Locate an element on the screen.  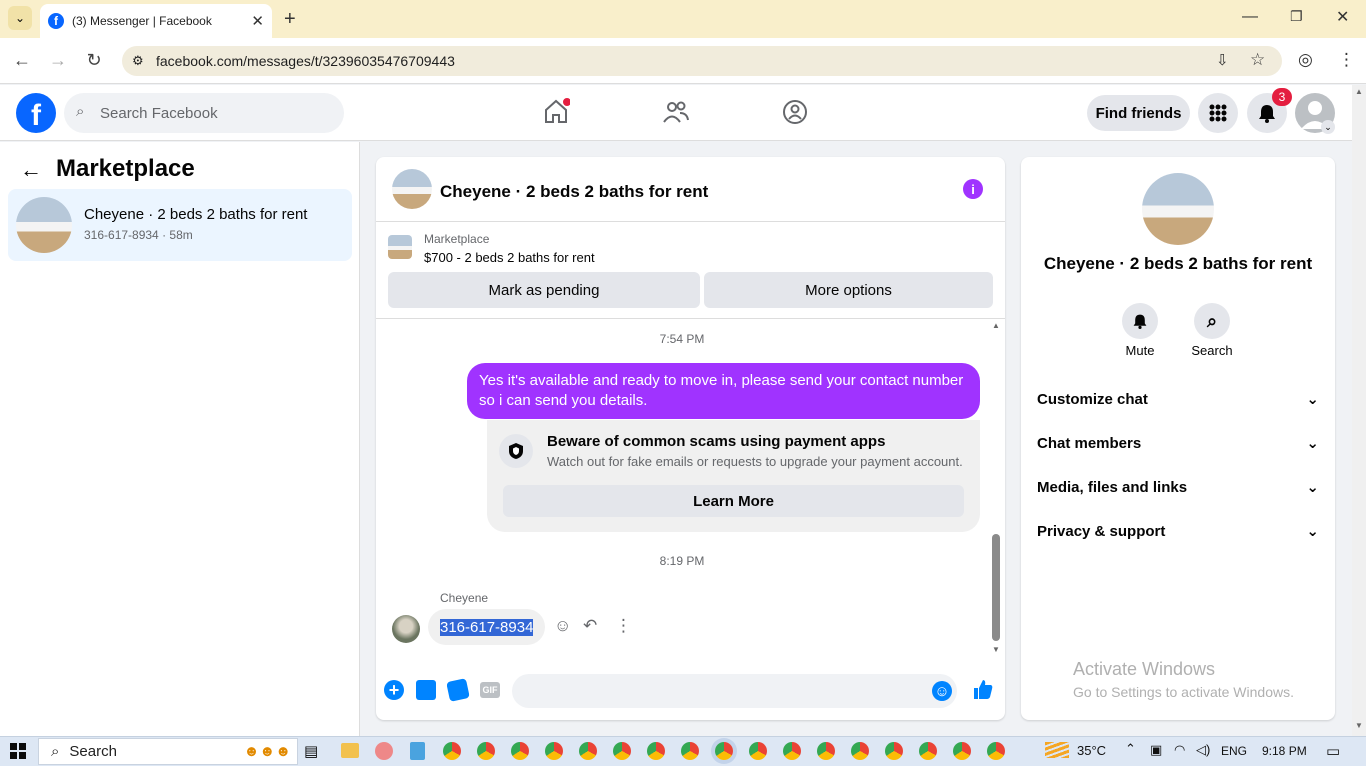
listing-thumbnail is located at coordinates (44, 225).